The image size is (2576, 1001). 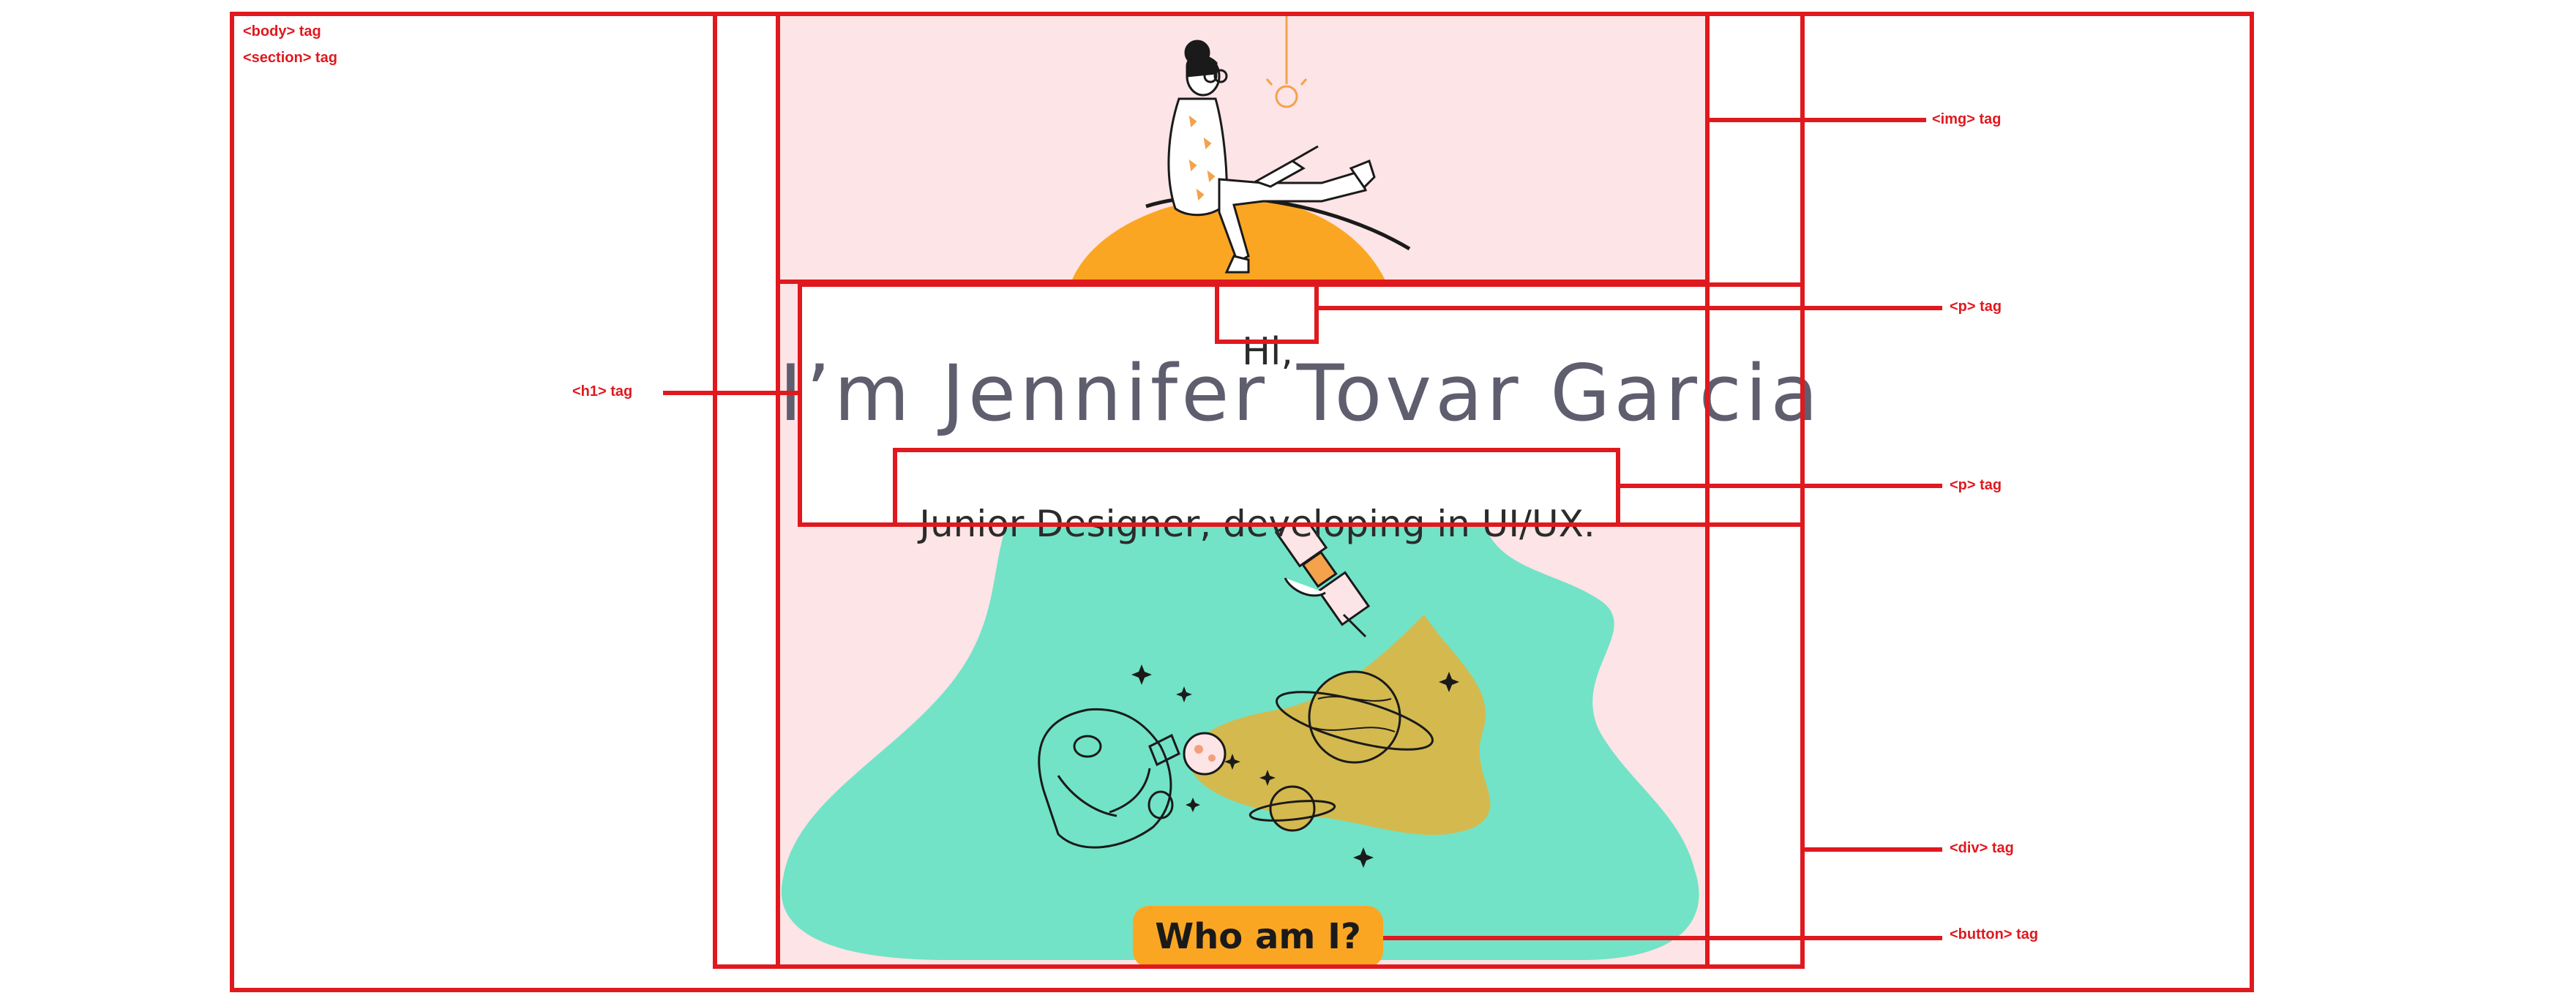 I want to click on div-tag-leader, so click(x=1873, y=849).